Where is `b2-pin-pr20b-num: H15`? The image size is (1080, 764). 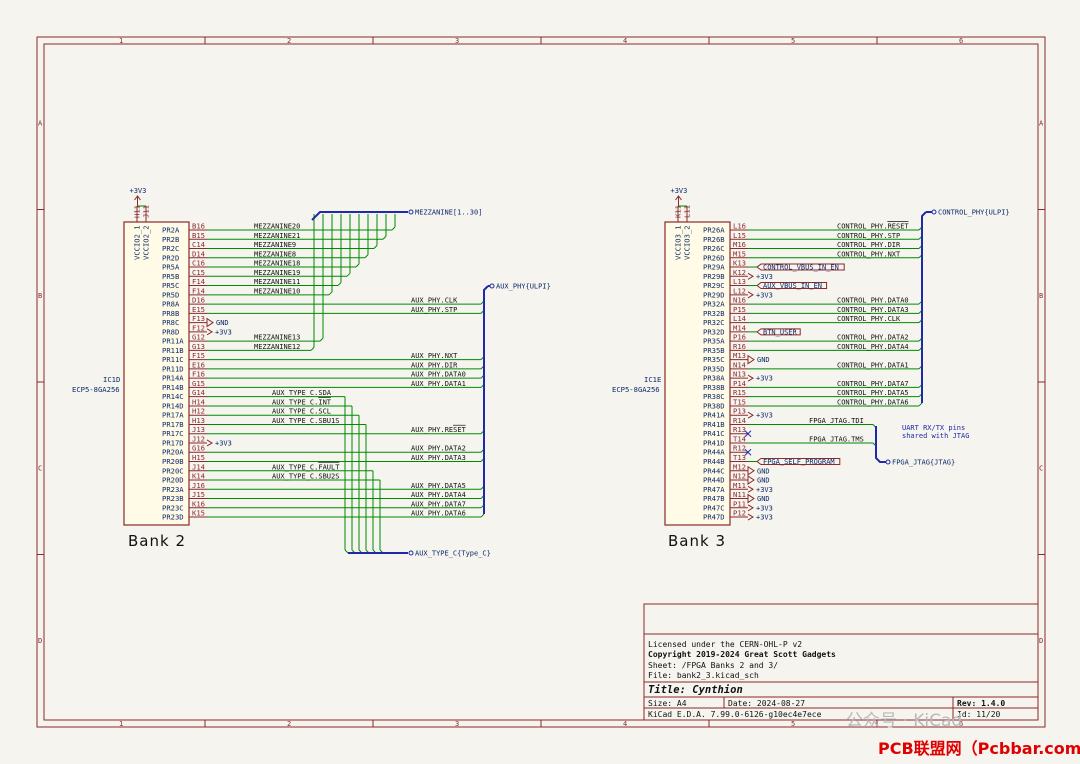 b2-pin-pr20b-num: H15 is located at coordinates (198, 457).